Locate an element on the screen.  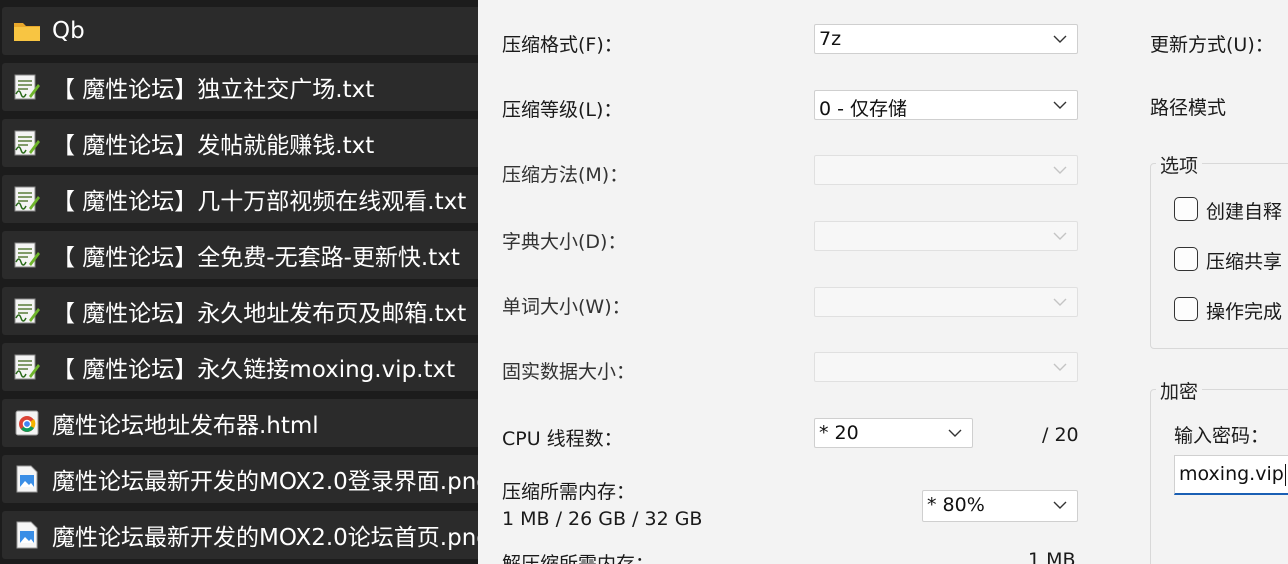
file-row-1: 【 魔性论坛】独立社交广场.txt is located at coordinates (240, 87).